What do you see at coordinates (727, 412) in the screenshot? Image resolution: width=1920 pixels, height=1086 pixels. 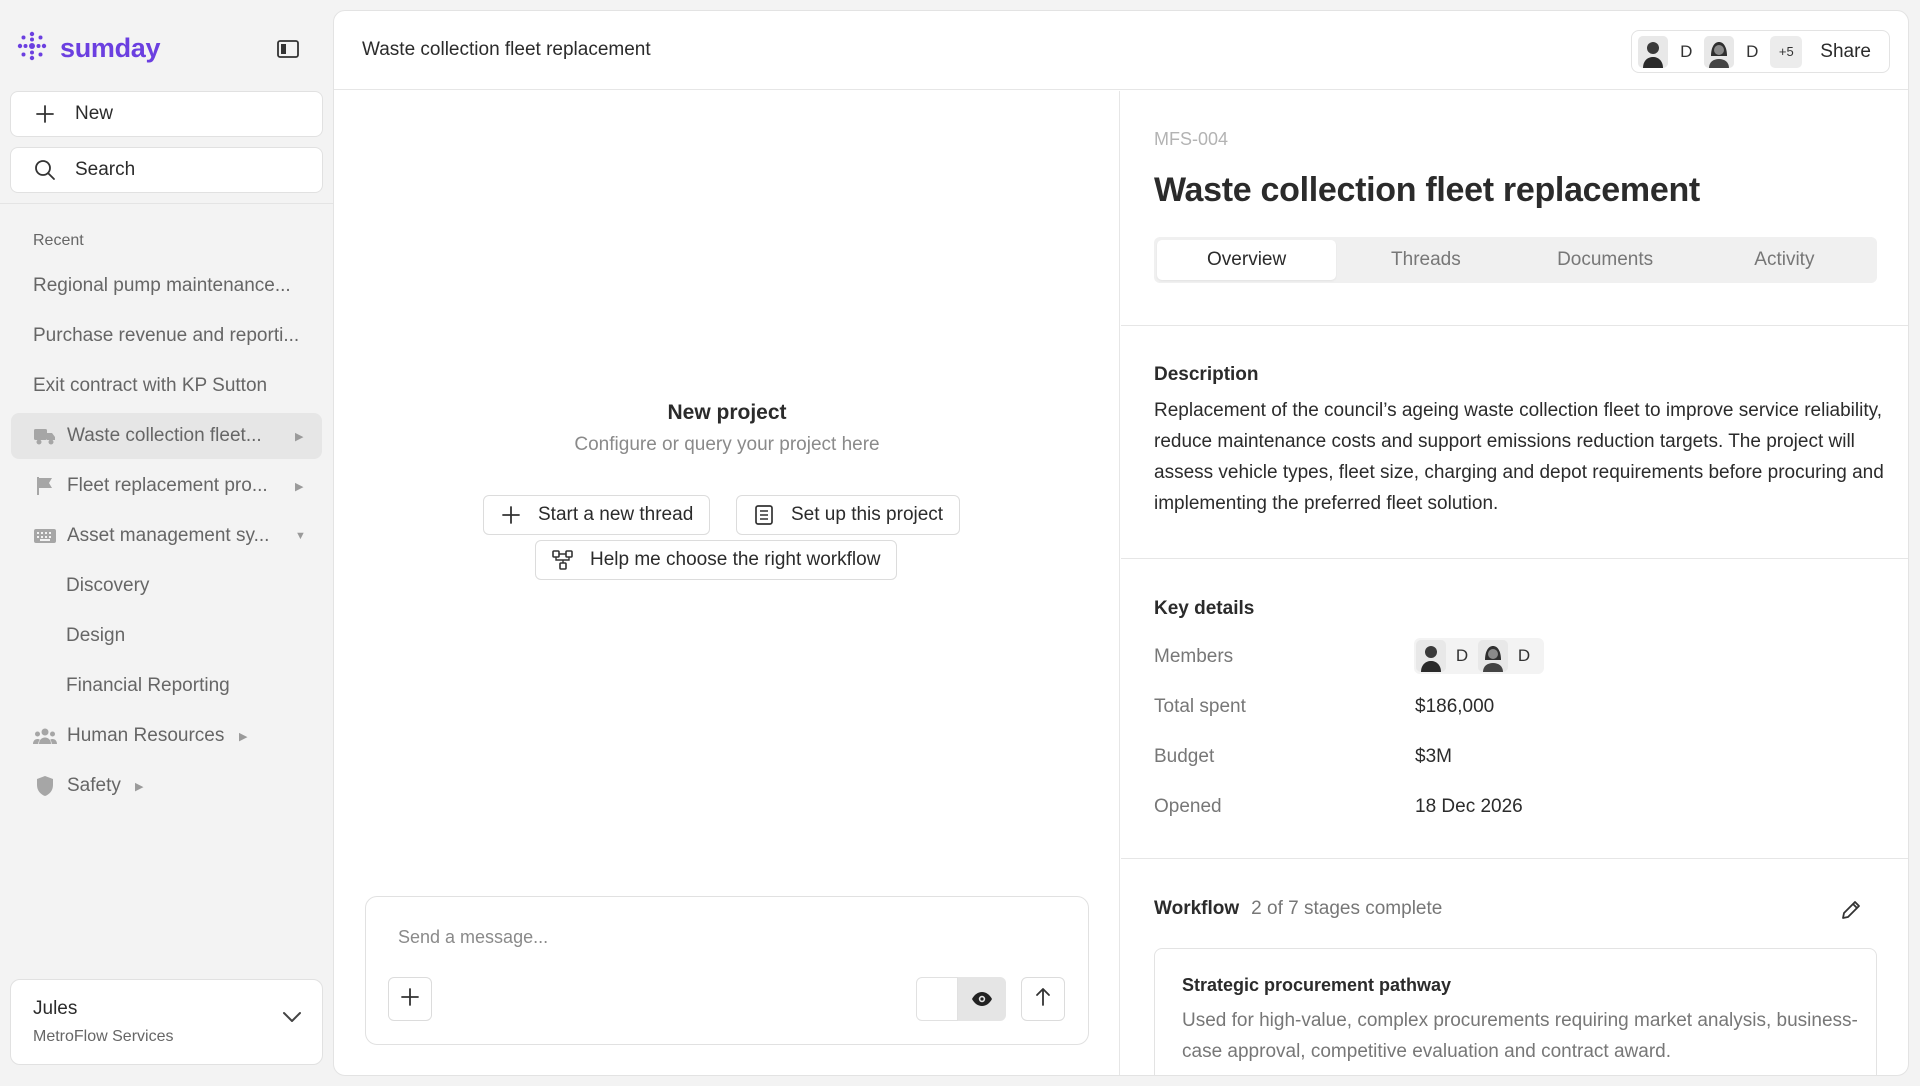 I see `empty-state-title: New project` at bounding box center [727, 412].